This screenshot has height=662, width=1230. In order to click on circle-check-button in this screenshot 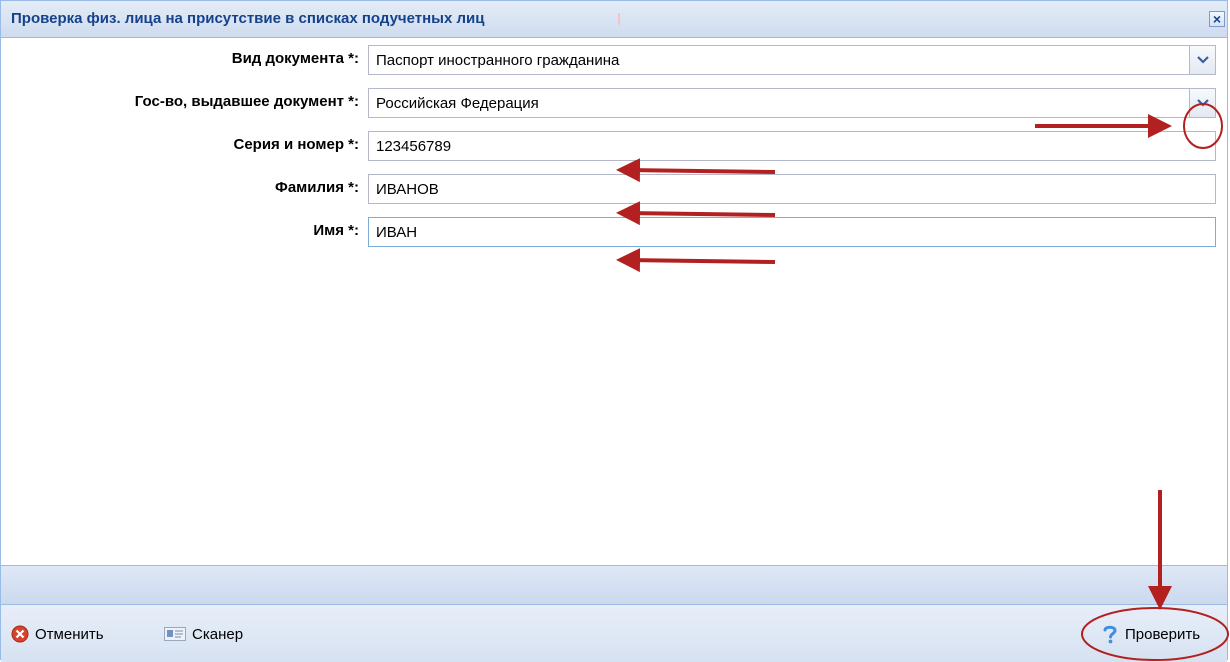, I will do `click(1155, 634)`.